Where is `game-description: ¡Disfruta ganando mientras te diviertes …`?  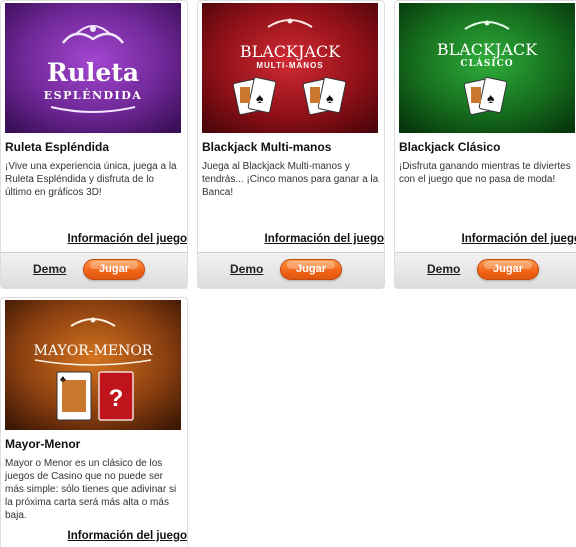 game-description: ¡Disfruta ganando mientras te diviertes … is located at coordinates (485, 173).